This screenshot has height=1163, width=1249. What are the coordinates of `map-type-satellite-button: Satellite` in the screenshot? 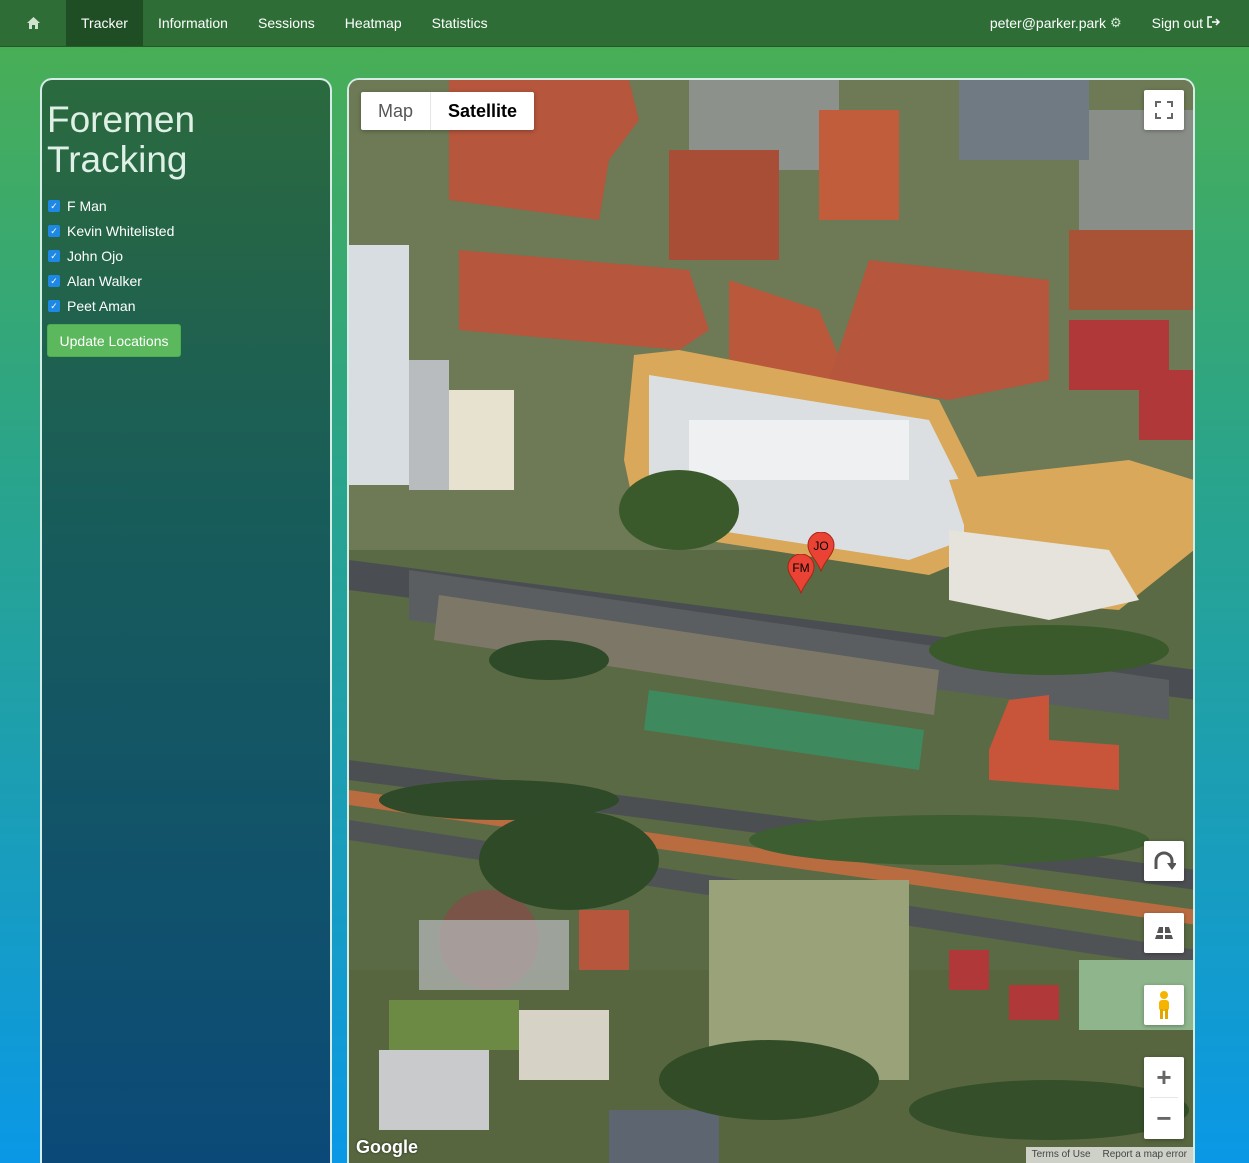 It's located at (482, 111).